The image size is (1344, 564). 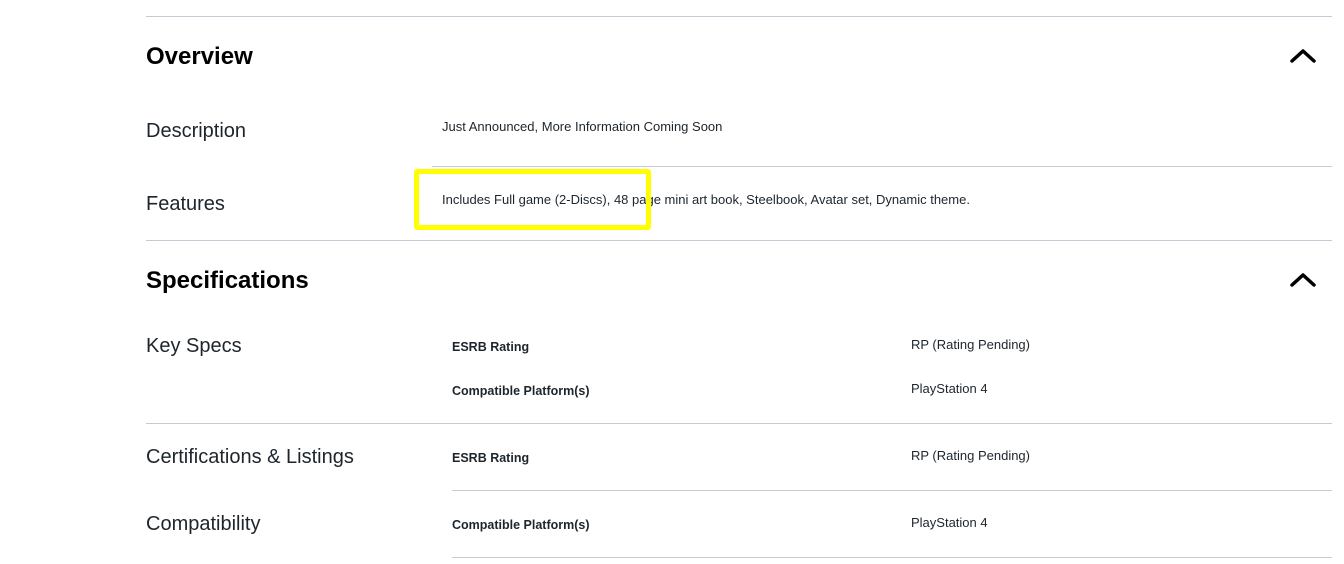 I want to click on section-divider, so click(x=739, y=240).